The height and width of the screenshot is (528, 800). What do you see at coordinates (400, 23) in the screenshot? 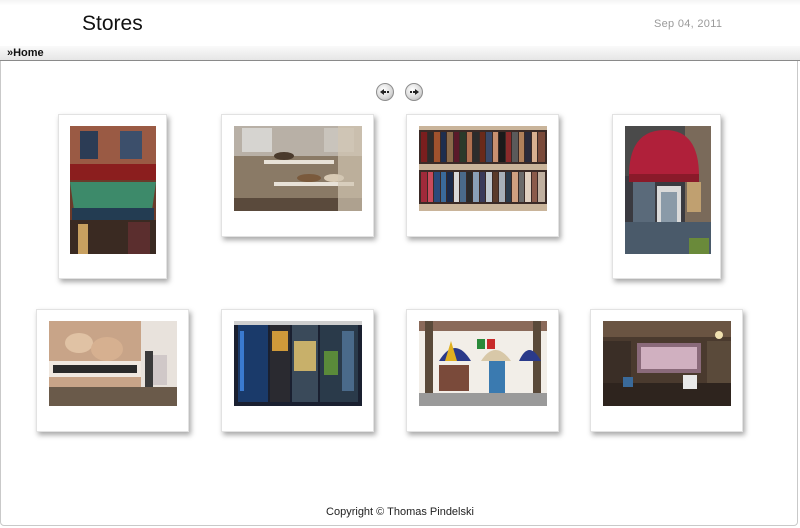
I see `header-bar: Stores Sep 04, 2011` at bounding box center [400, 23].